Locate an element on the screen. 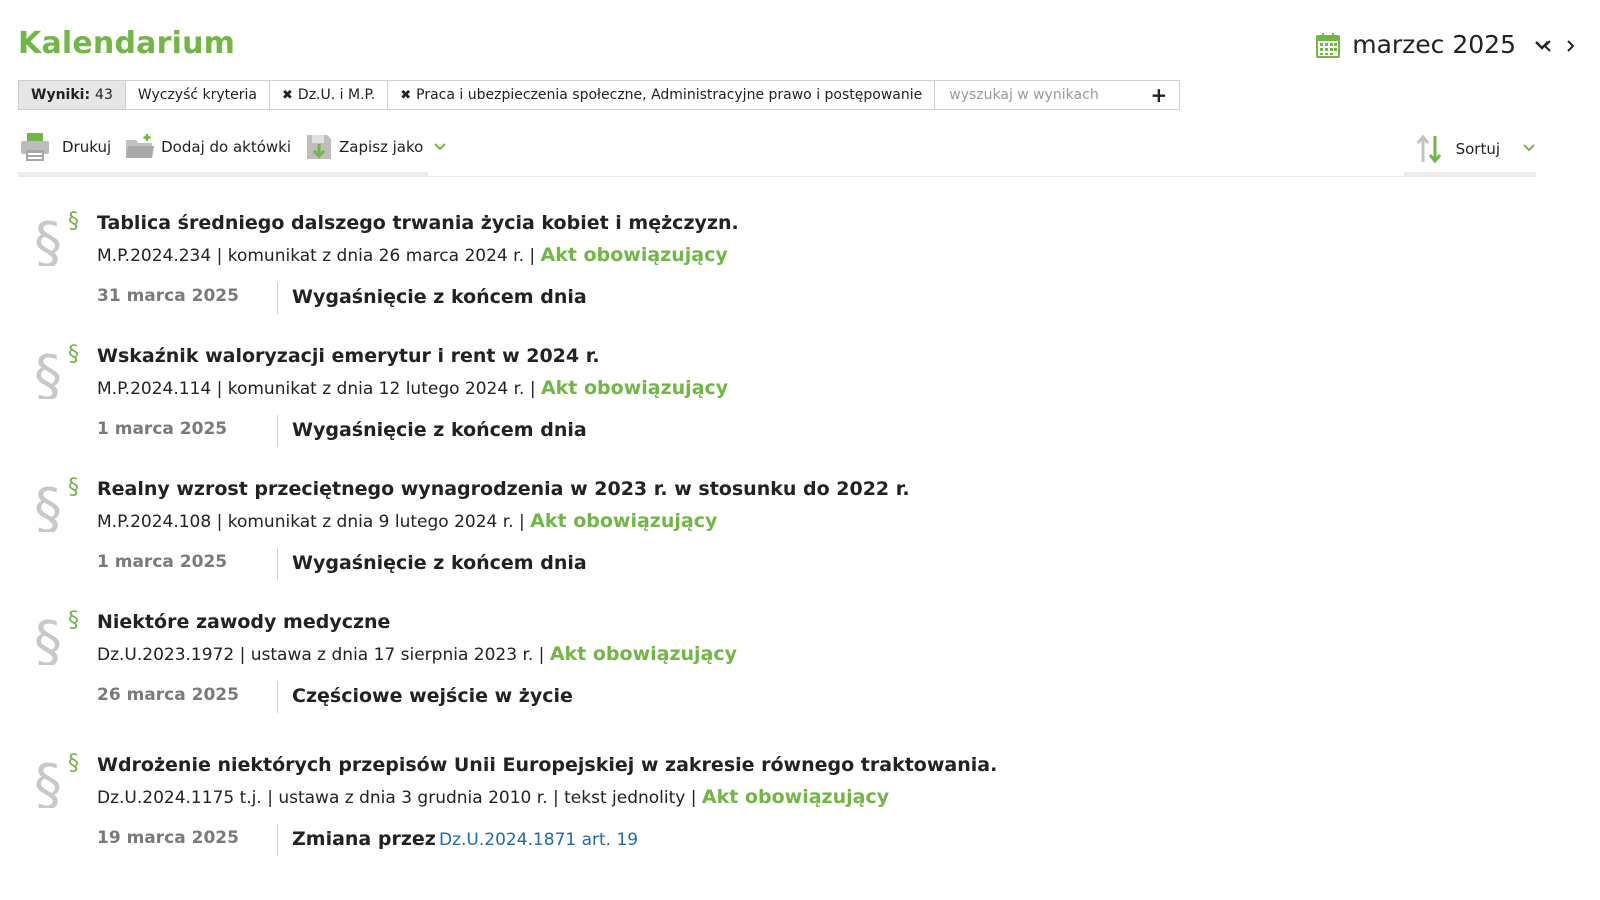  filter-chip-source: ✖ Dz.U. i M.P. is located at coordinates (329, 95).